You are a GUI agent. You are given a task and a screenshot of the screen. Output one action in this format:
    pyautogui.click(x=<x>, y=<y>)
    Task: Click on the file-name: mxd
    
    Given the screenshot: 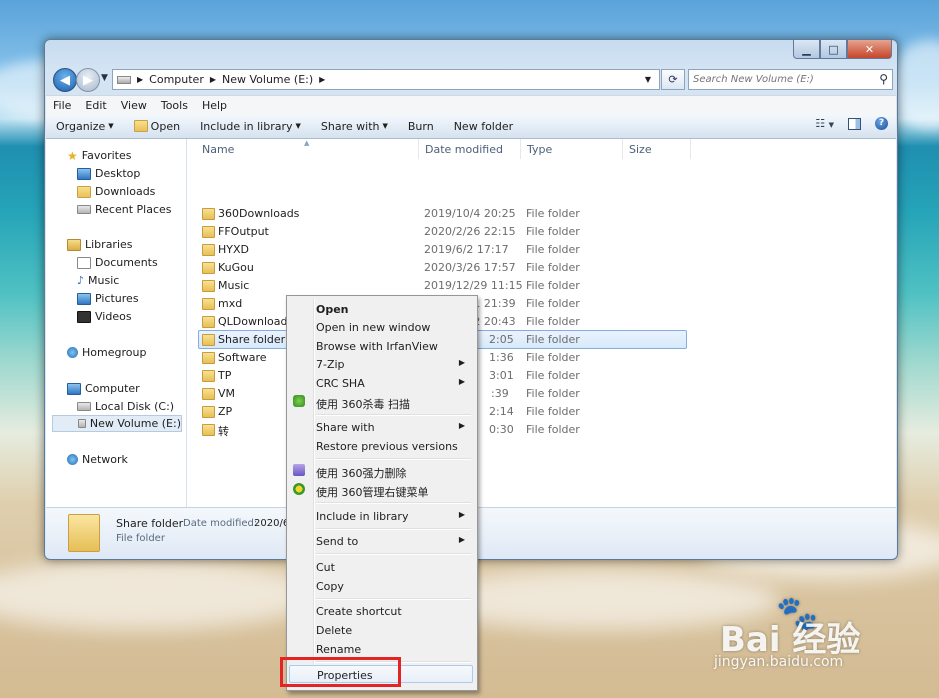 What is the action you would take?
    pyautogui.click(x=230, y=303)
    